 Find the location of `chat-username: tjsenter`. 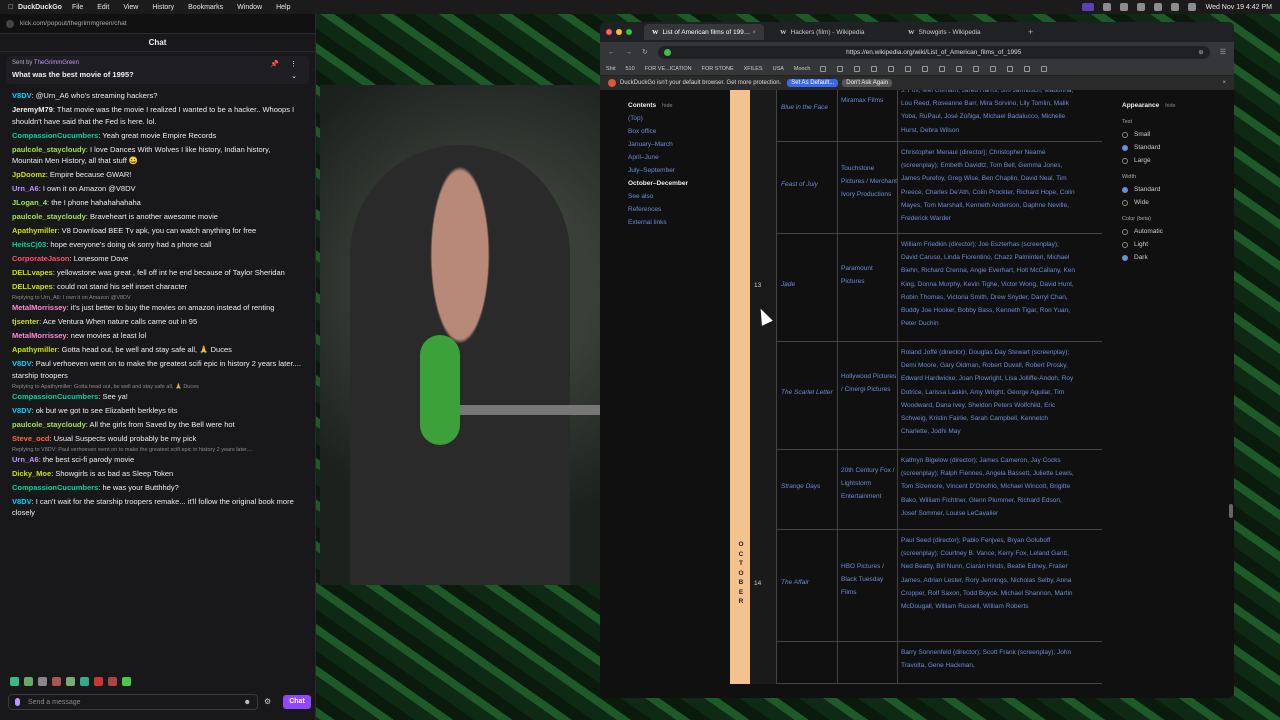

chat-username: tjsenter is located at coordinates (25, 321).